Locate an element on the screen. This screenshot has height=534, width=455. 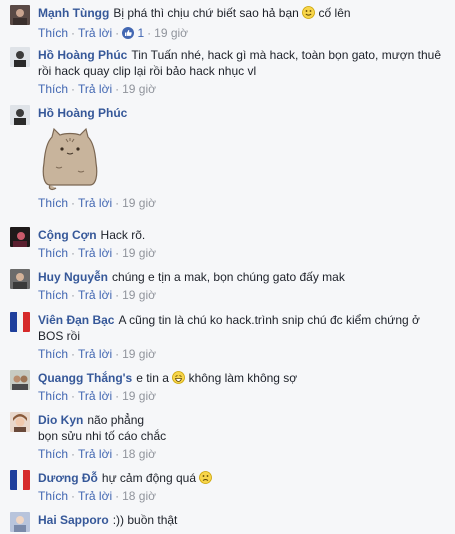
pusheen-cat-sticker-icon is located at coordinates (70, 159).